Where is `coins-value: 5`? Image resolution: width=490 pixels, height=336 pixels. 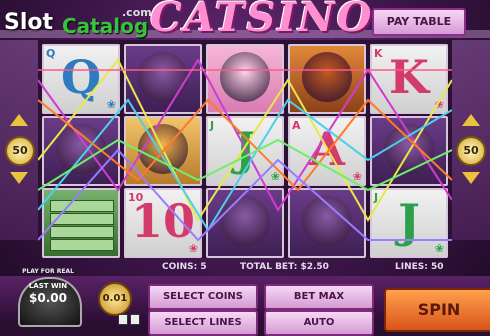
coins-value: 5 is located at coordinates (203, 267).